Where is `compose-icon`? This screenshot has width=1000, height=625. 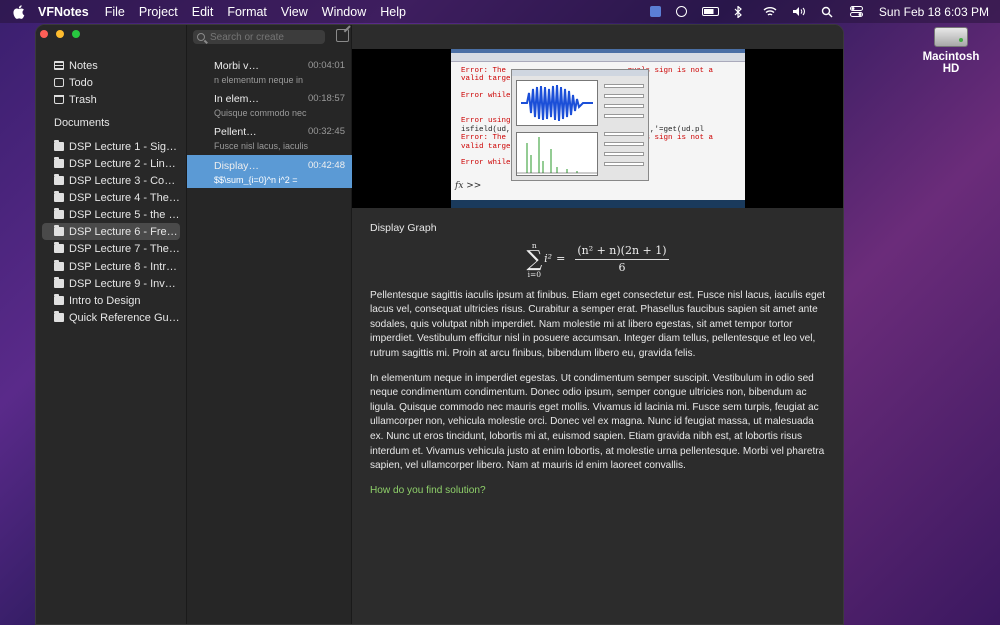
compose-icon is located at coordinates (342, 35).